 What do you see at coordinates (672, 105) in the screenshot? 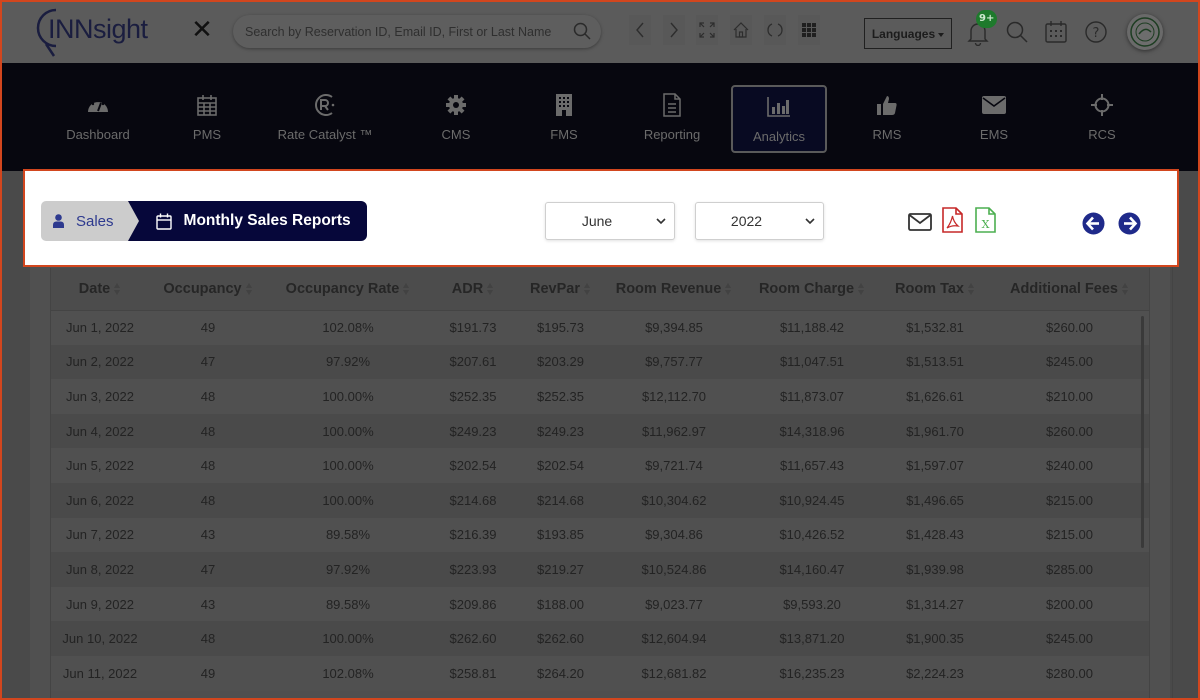
I see `document-icon` at bounding box center [672, 105].